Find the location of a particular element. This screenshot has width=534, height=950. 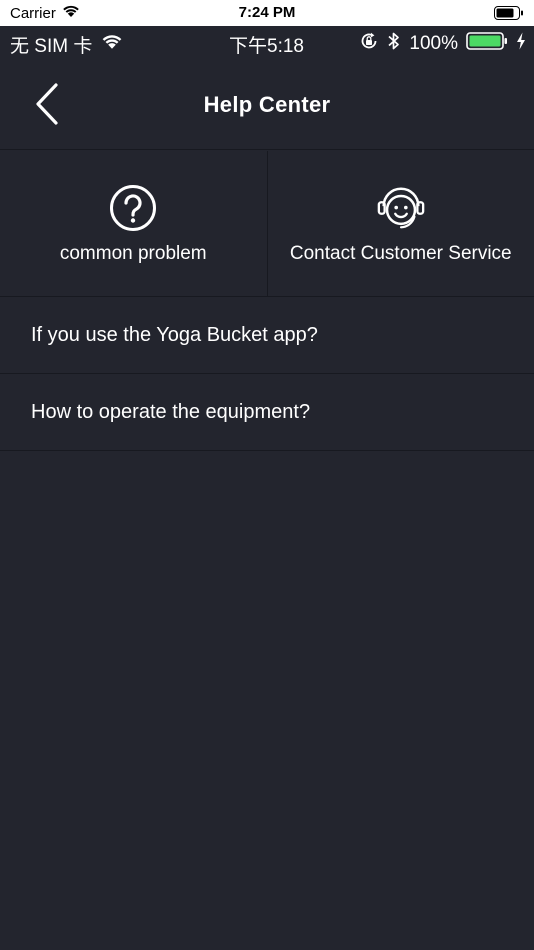

common-problem-button: common problem is located at coordinates (133, 223).